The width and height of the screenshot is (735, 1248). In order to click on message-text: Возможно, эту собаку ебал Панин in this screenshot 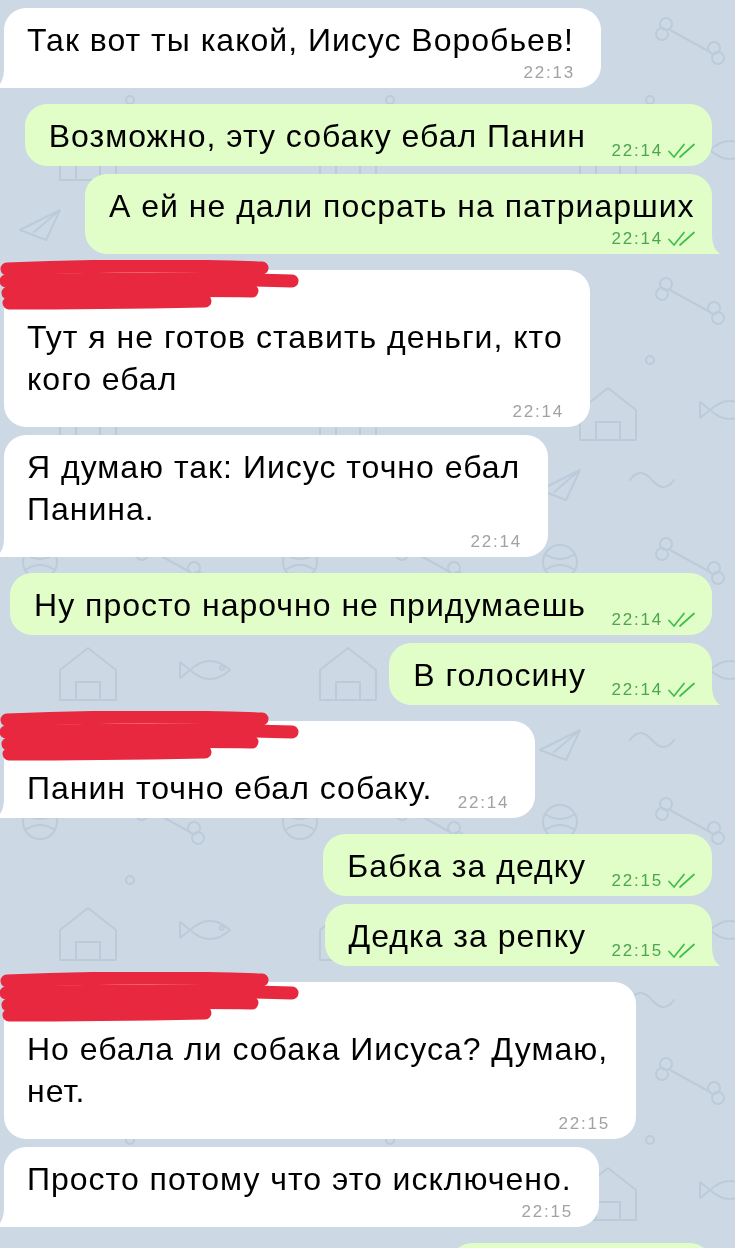, I will do `click(317, 136)`.